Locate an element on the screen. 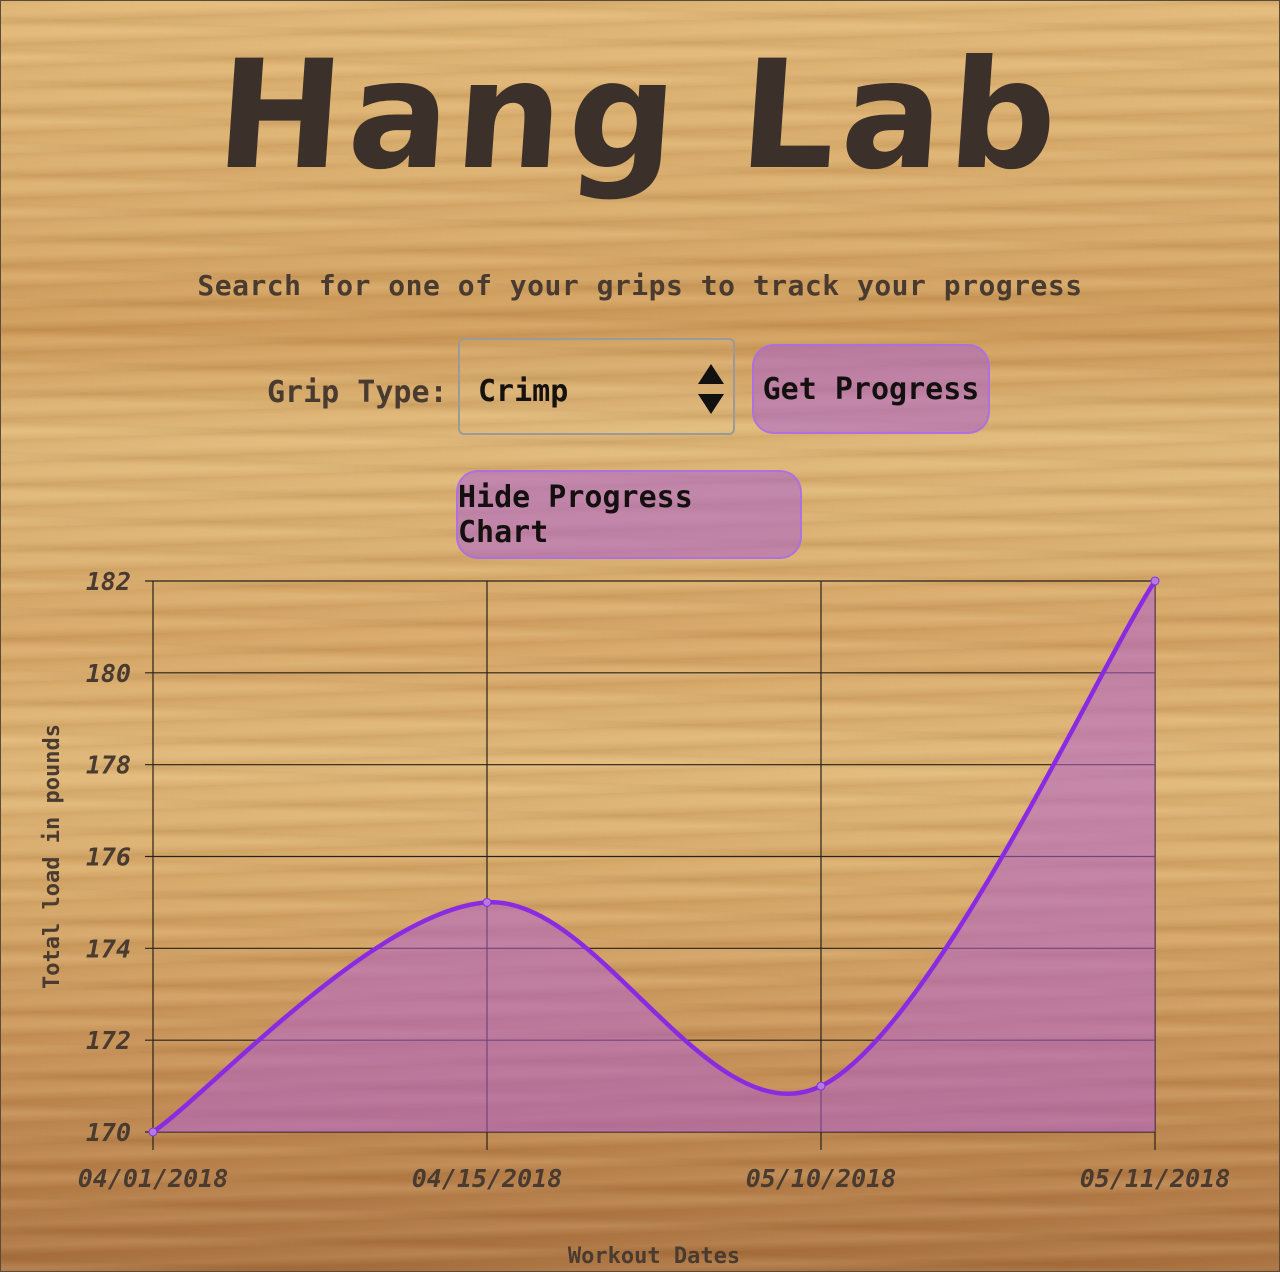 The height and width of the screenshot is (1272, 1280). y-tick-label: 172 is located at coordinates (108, 1040).